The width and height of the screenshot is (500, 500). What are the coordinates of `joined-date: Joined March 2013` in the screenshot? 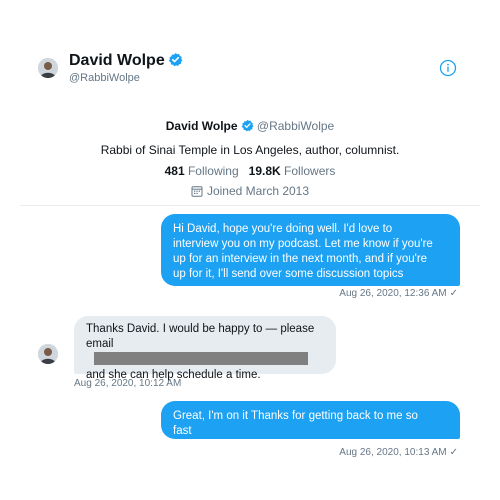 It's located at (250, 191).